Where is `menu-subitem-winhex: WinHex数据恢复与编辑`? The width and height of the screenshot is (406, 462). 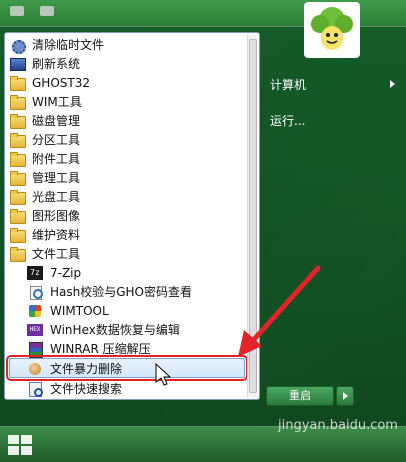 menu-subitem-winhex: WinHex数据恢复与编辑 is located at coordinates (136, 329).